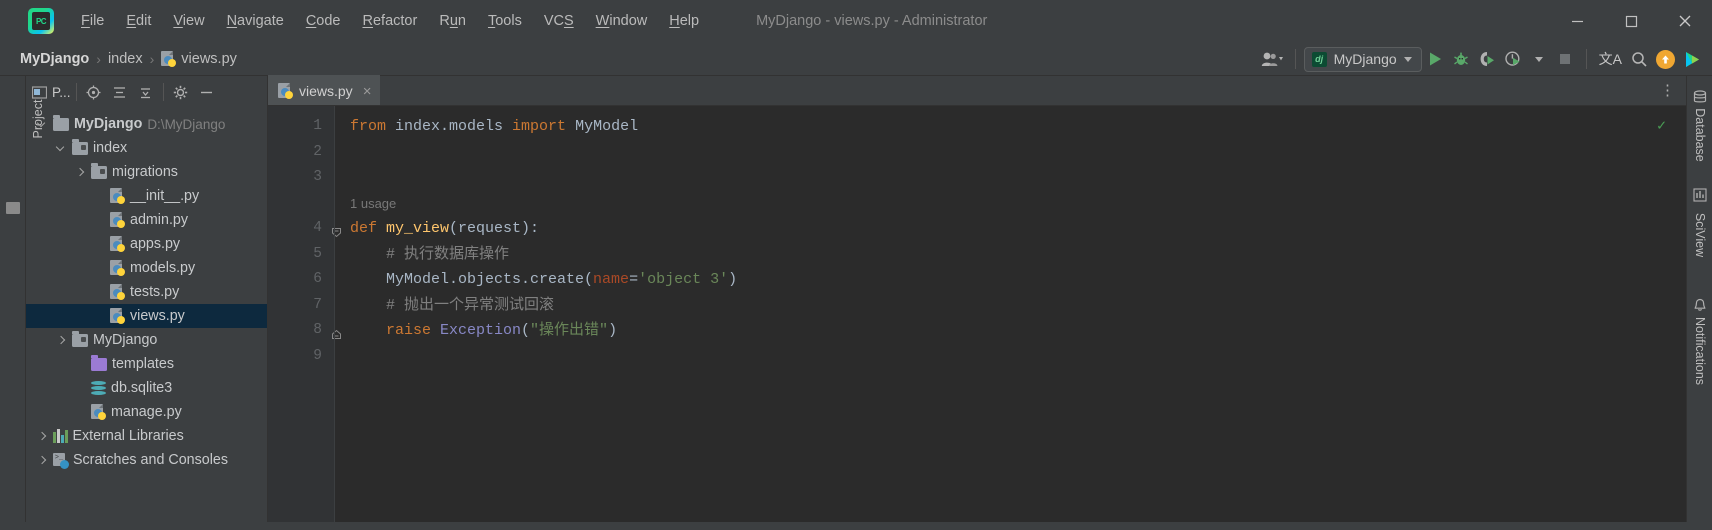 The height and width of the screenshot is (530, 1712). I want to click on tree-item-tests-py: tests.py, so click(146, 292).